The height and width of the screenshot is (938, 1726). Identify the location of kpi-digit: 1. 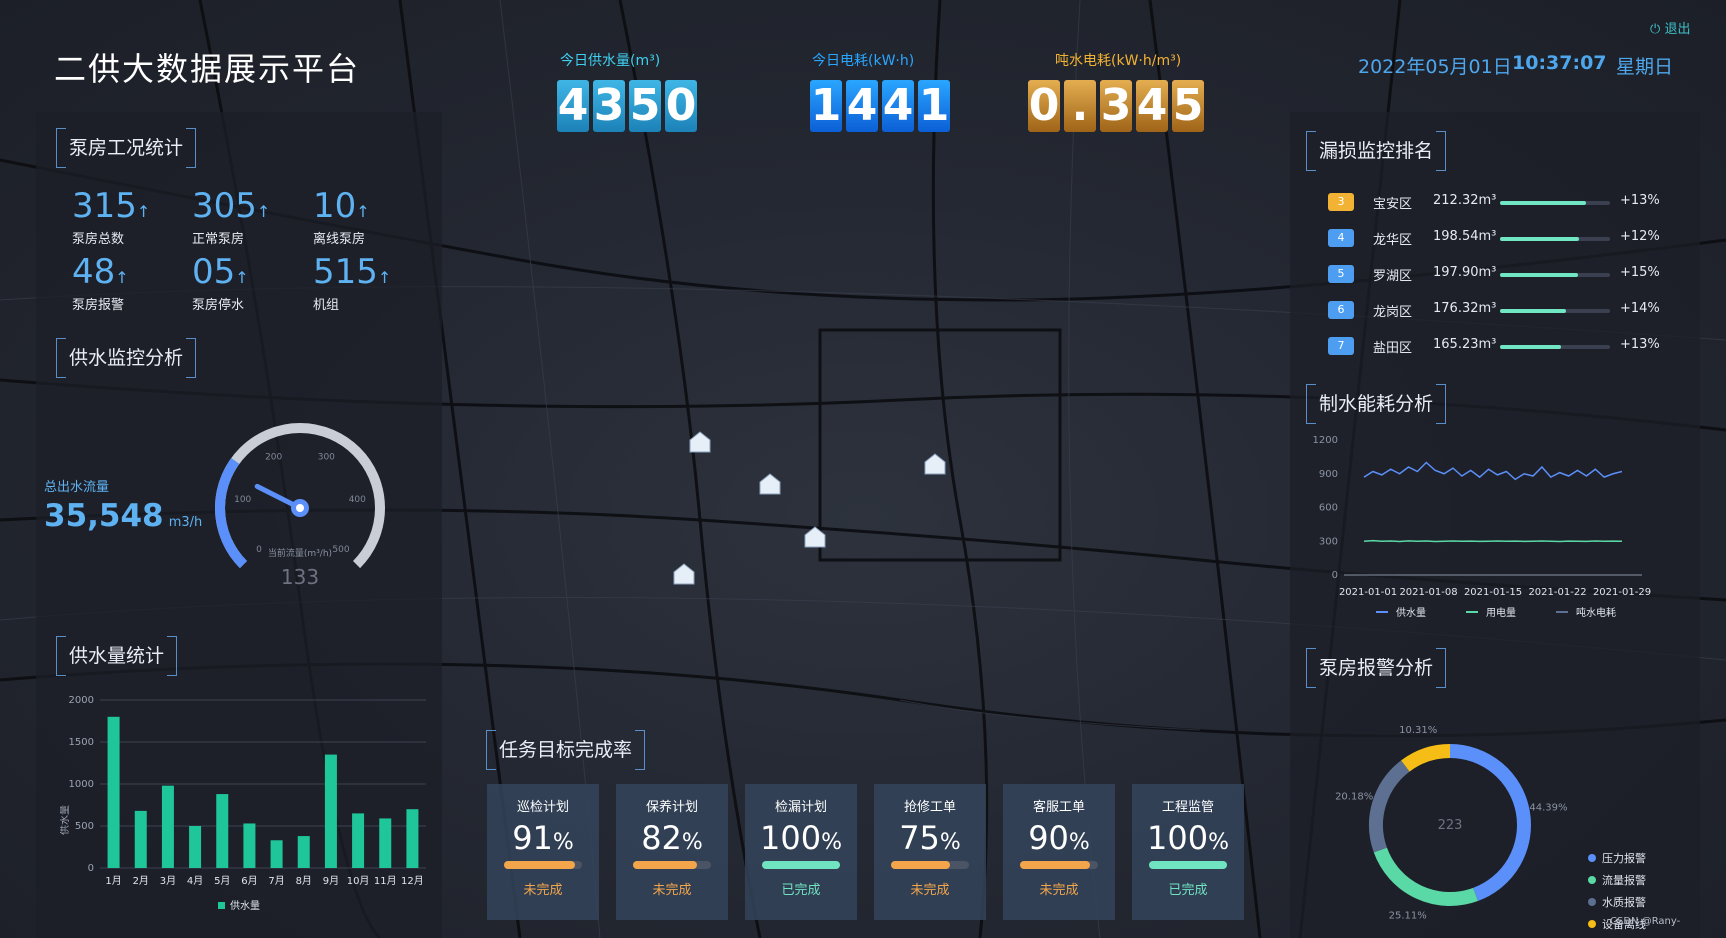
(826, 106).